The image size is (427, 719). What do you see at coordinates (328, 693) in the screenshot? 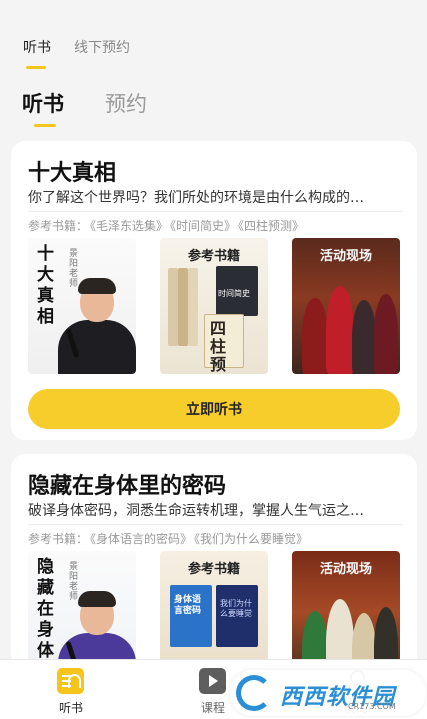
I see `watermark-logo: 西西软件园 CR173.COM` at bounding box center [328, 693].